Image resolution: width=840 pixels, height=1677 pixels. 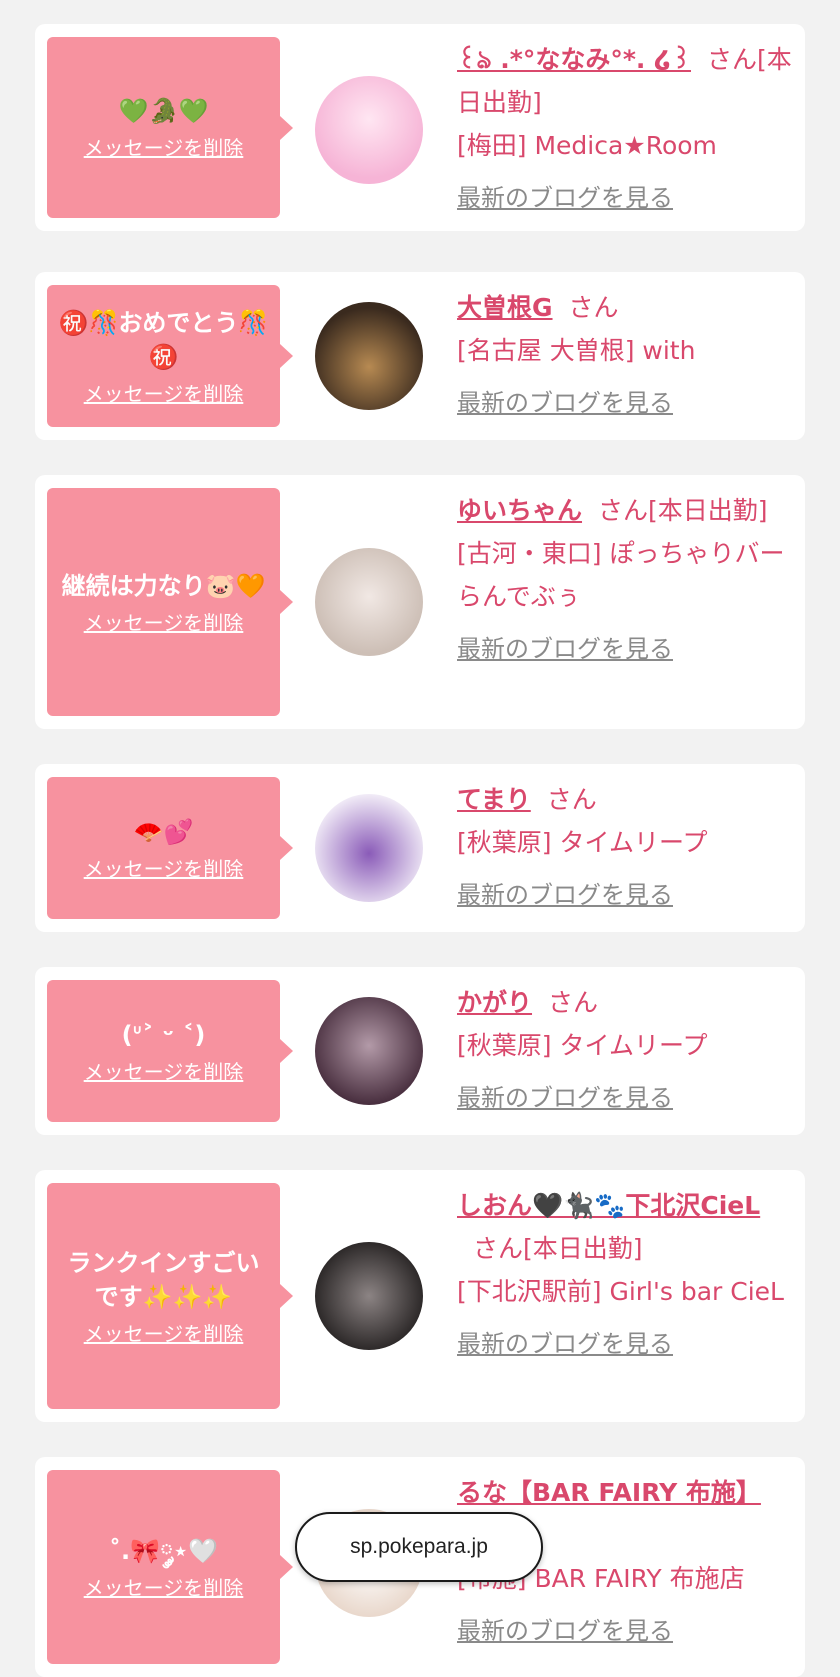 I want to click on cast-info: てまり さん [秋葉原] タイムリープ 最新のブログを見る, so click(x=627, y=847).